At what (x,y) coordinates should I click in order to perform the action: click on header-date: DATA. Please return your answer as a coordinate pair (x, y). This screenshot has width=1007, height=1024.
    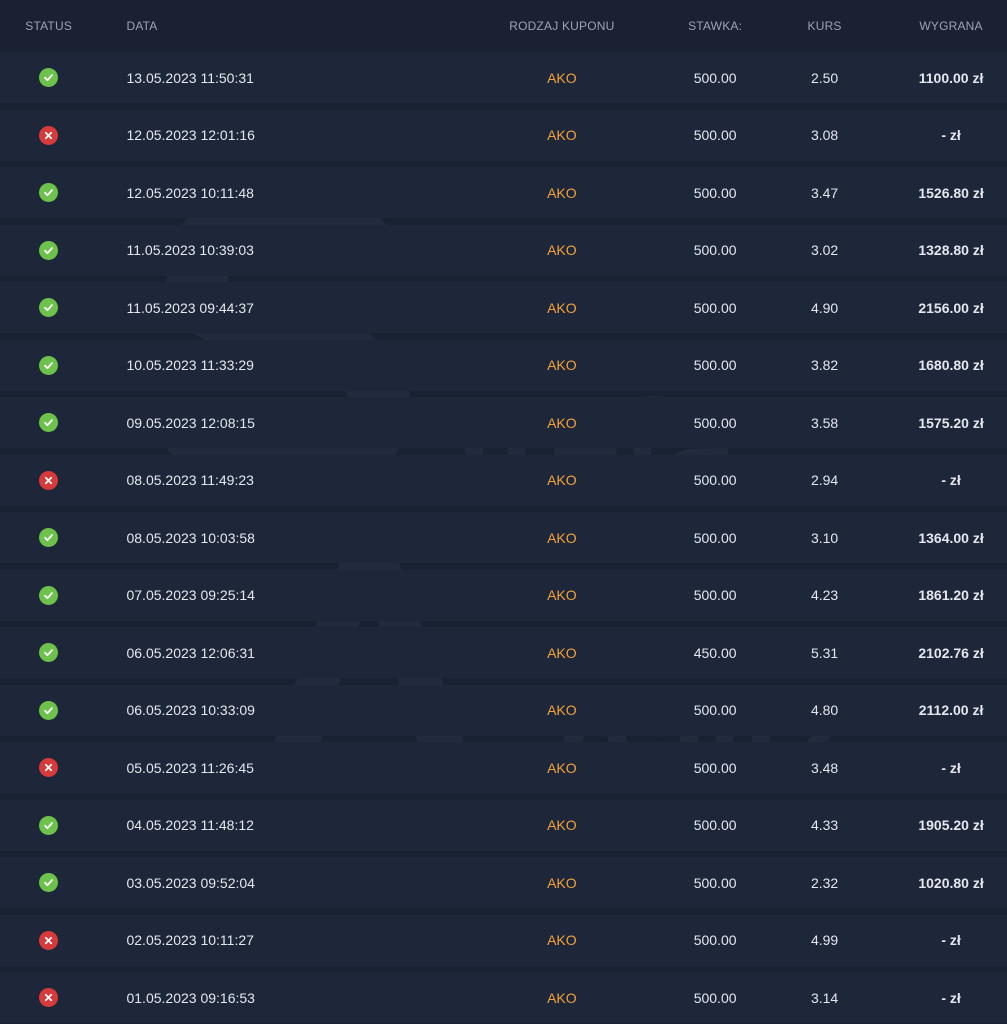
    Looking at the image, I should click on (142, 26).